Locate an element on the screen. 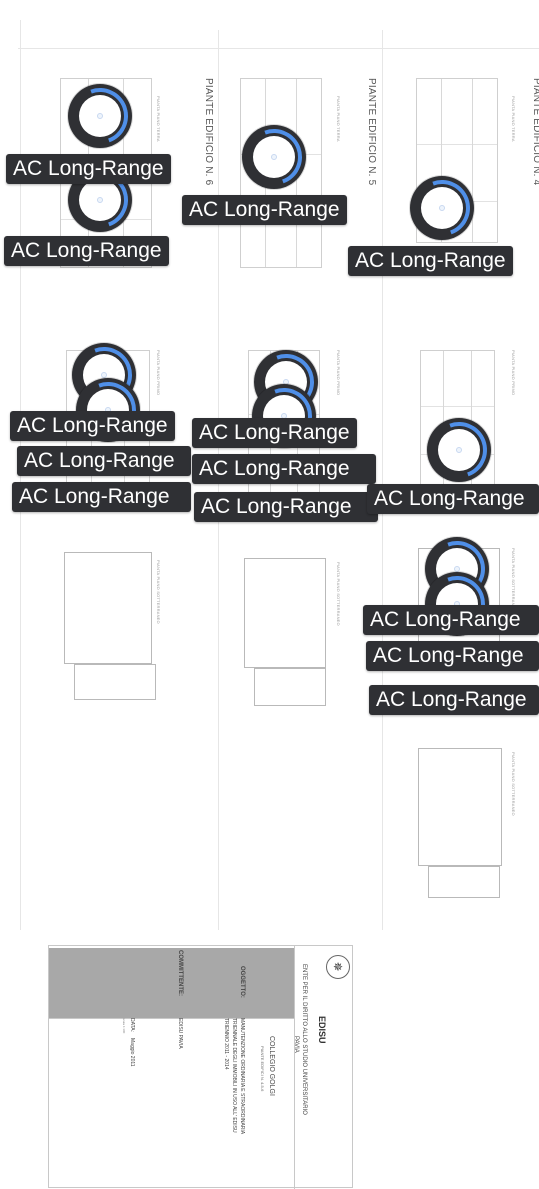 Image resolution: width=539 pixels, height=1189 pixels. building-title-4: PIANTE EDIFICIO N. 4 is located at coordinates (535, 132).